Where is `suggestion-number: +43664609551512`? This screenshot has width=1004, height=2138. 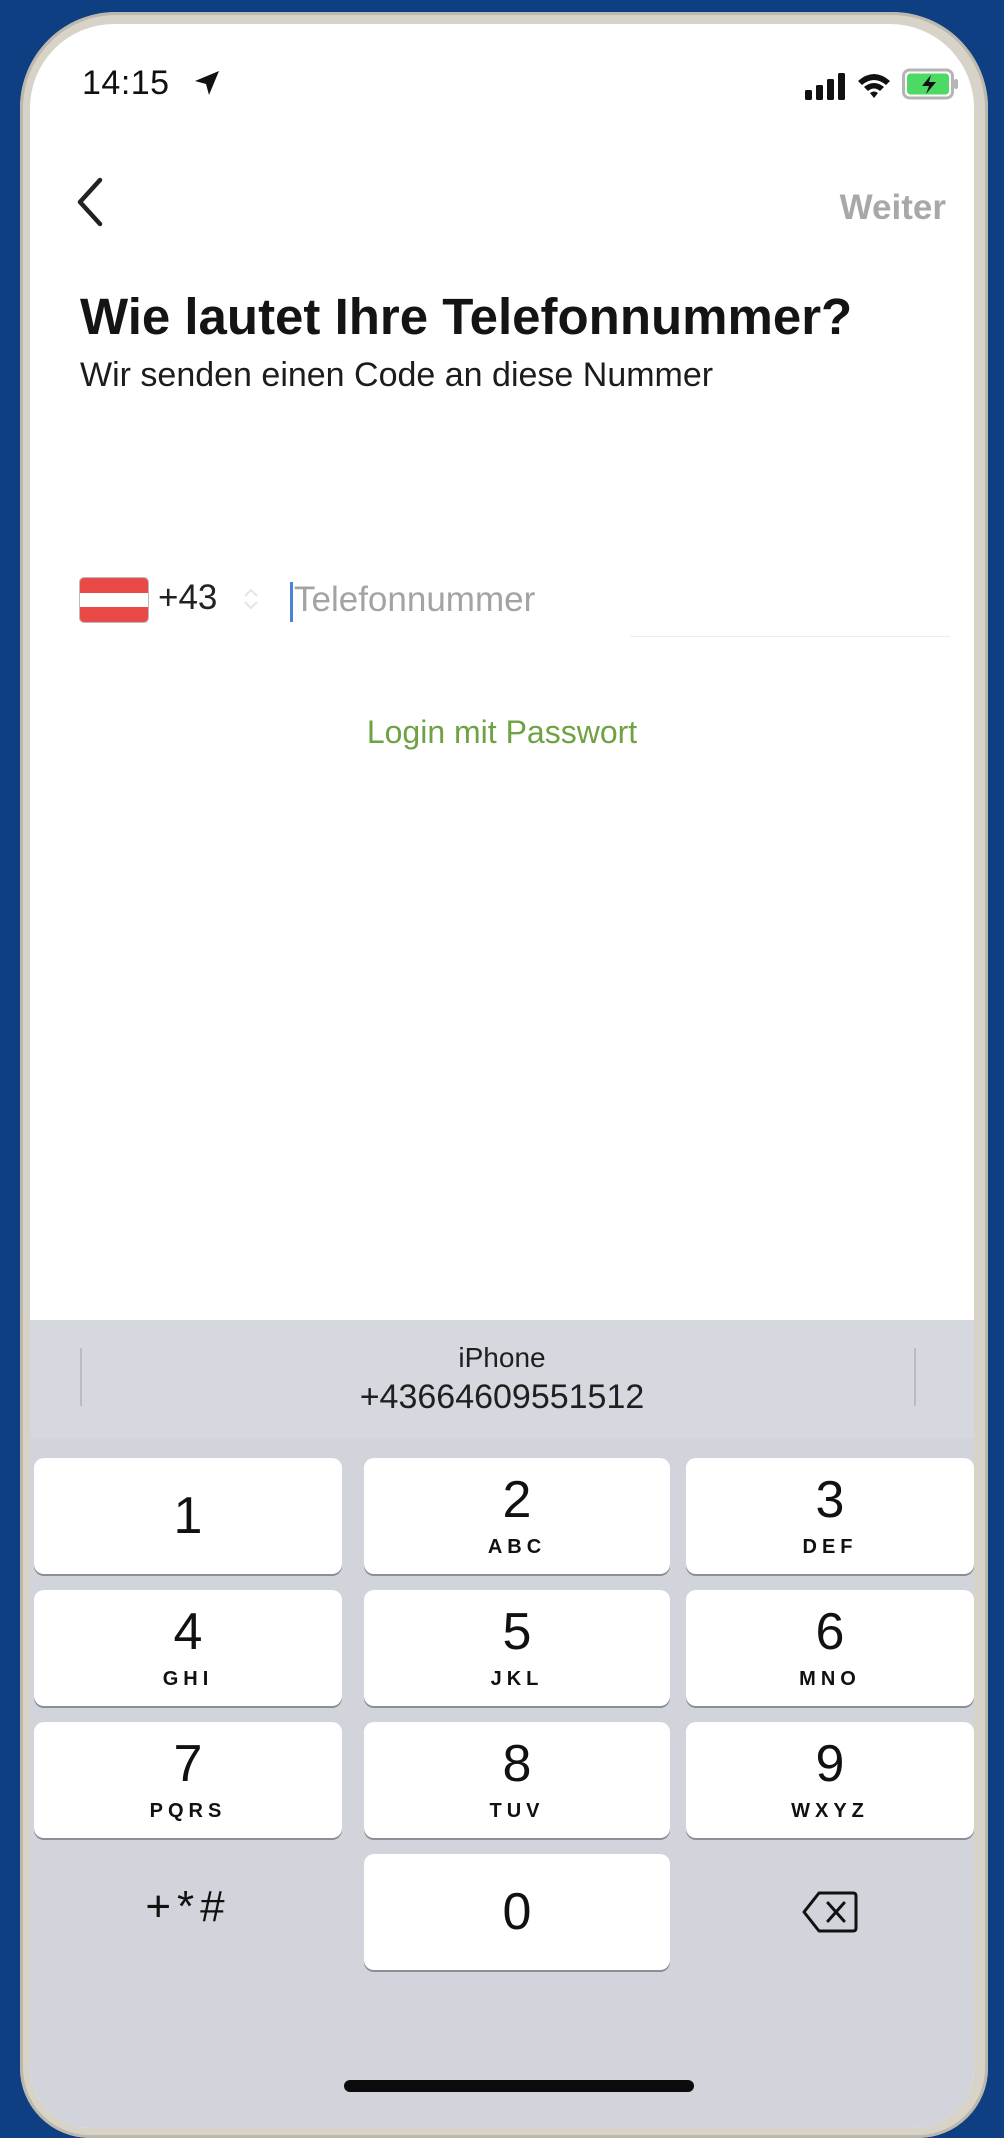
suggestion-number: +43664609551512 is located at coordinates (502, 1397).